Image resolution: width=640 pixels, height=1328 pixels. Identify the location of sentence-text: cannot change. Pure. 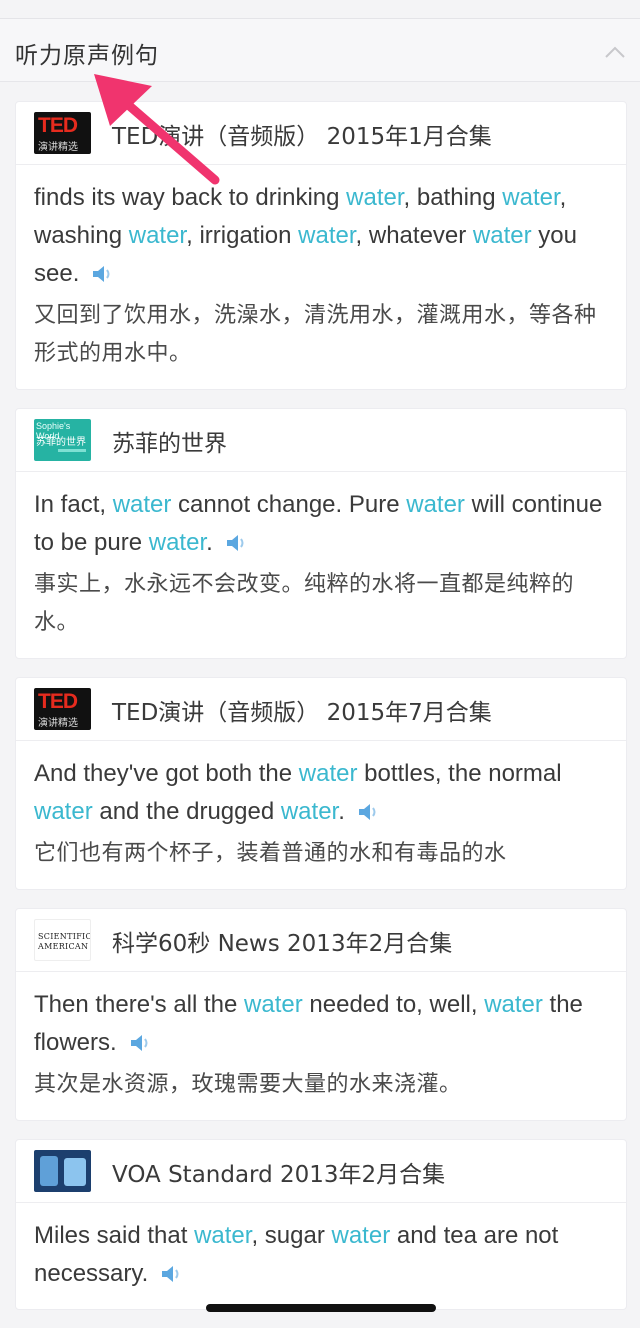
(289, 504).